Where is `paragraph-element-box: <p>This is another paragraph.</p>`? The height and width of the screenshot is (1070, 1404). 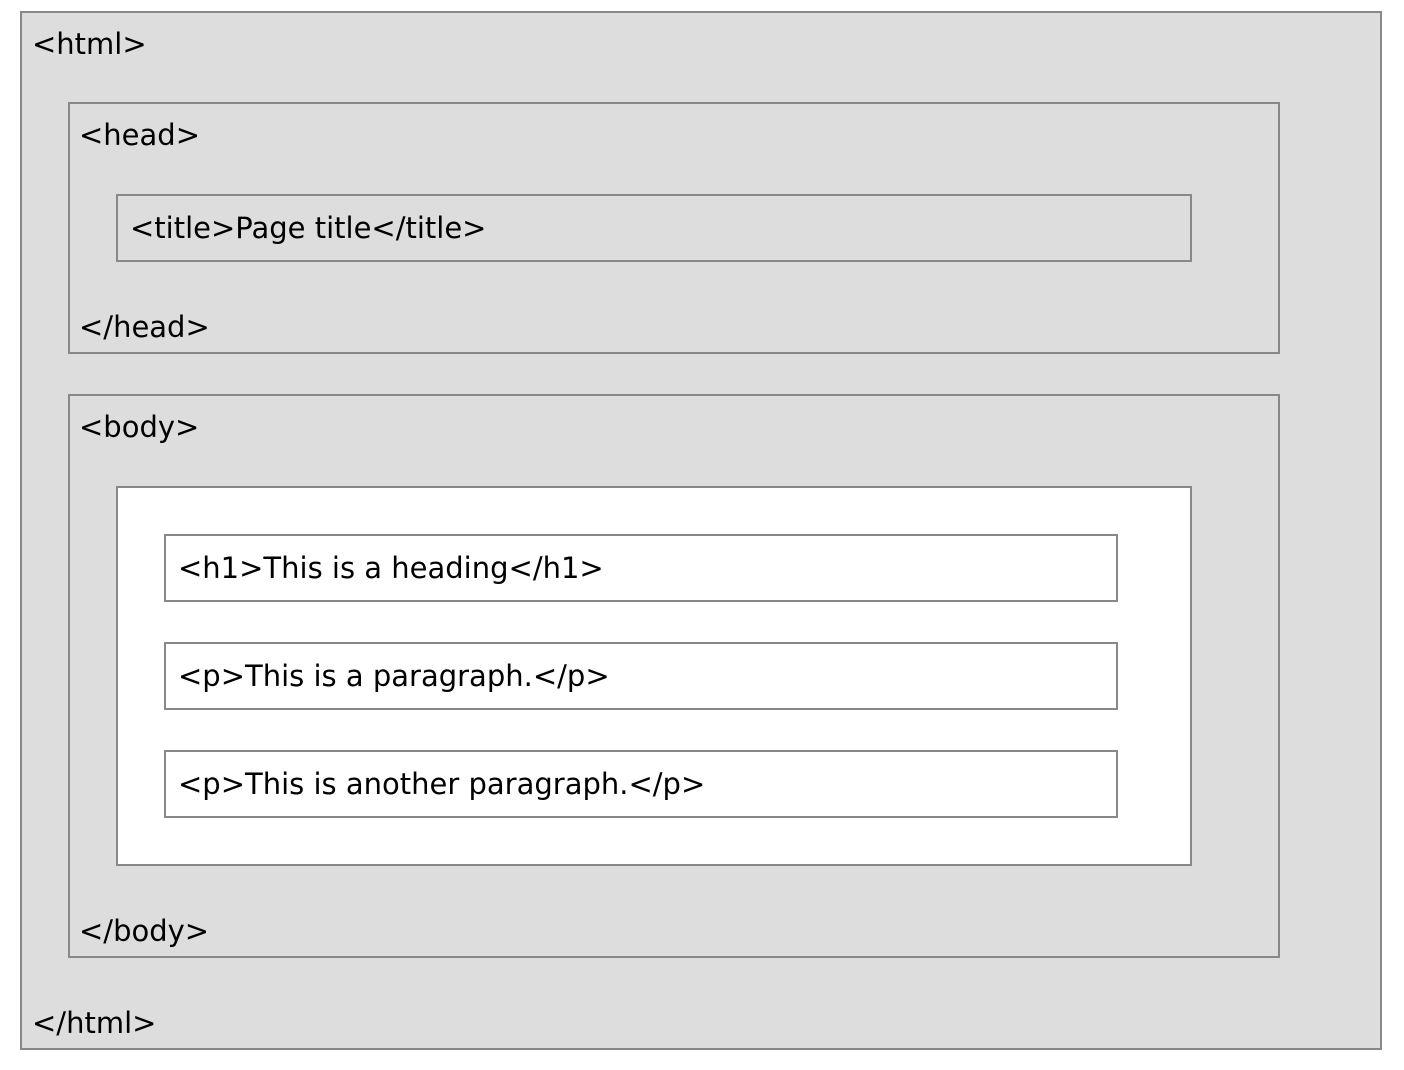
paragraph-element-box: <p>This is another paragraph.</p> is located at coordinates (641, 784).